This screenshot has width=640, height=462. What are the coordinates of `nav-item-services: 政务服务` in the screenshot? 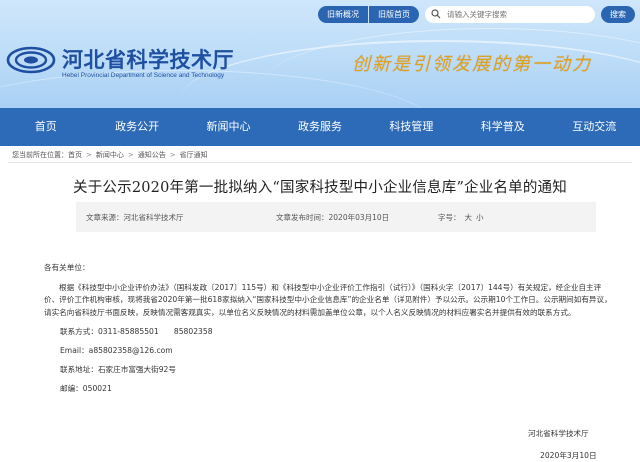 It's located at (319, 127).